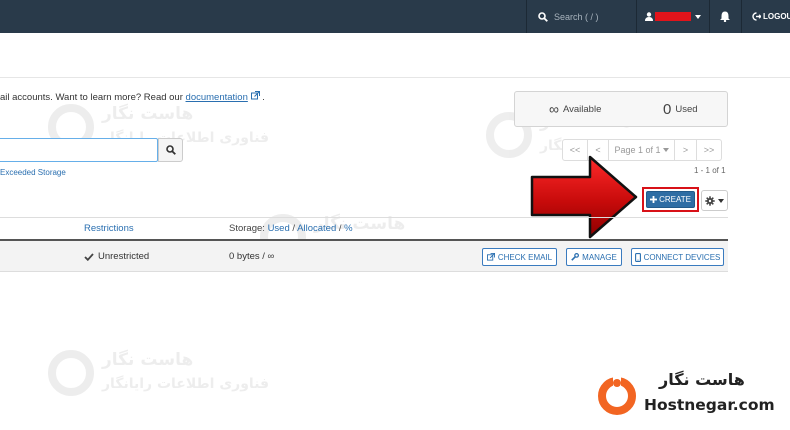 This screenshot has height=430, width=790. What do you see at coordinates (654, 199) in the screenshot?
I see `plus-icon` at bounding box center [654, 199].